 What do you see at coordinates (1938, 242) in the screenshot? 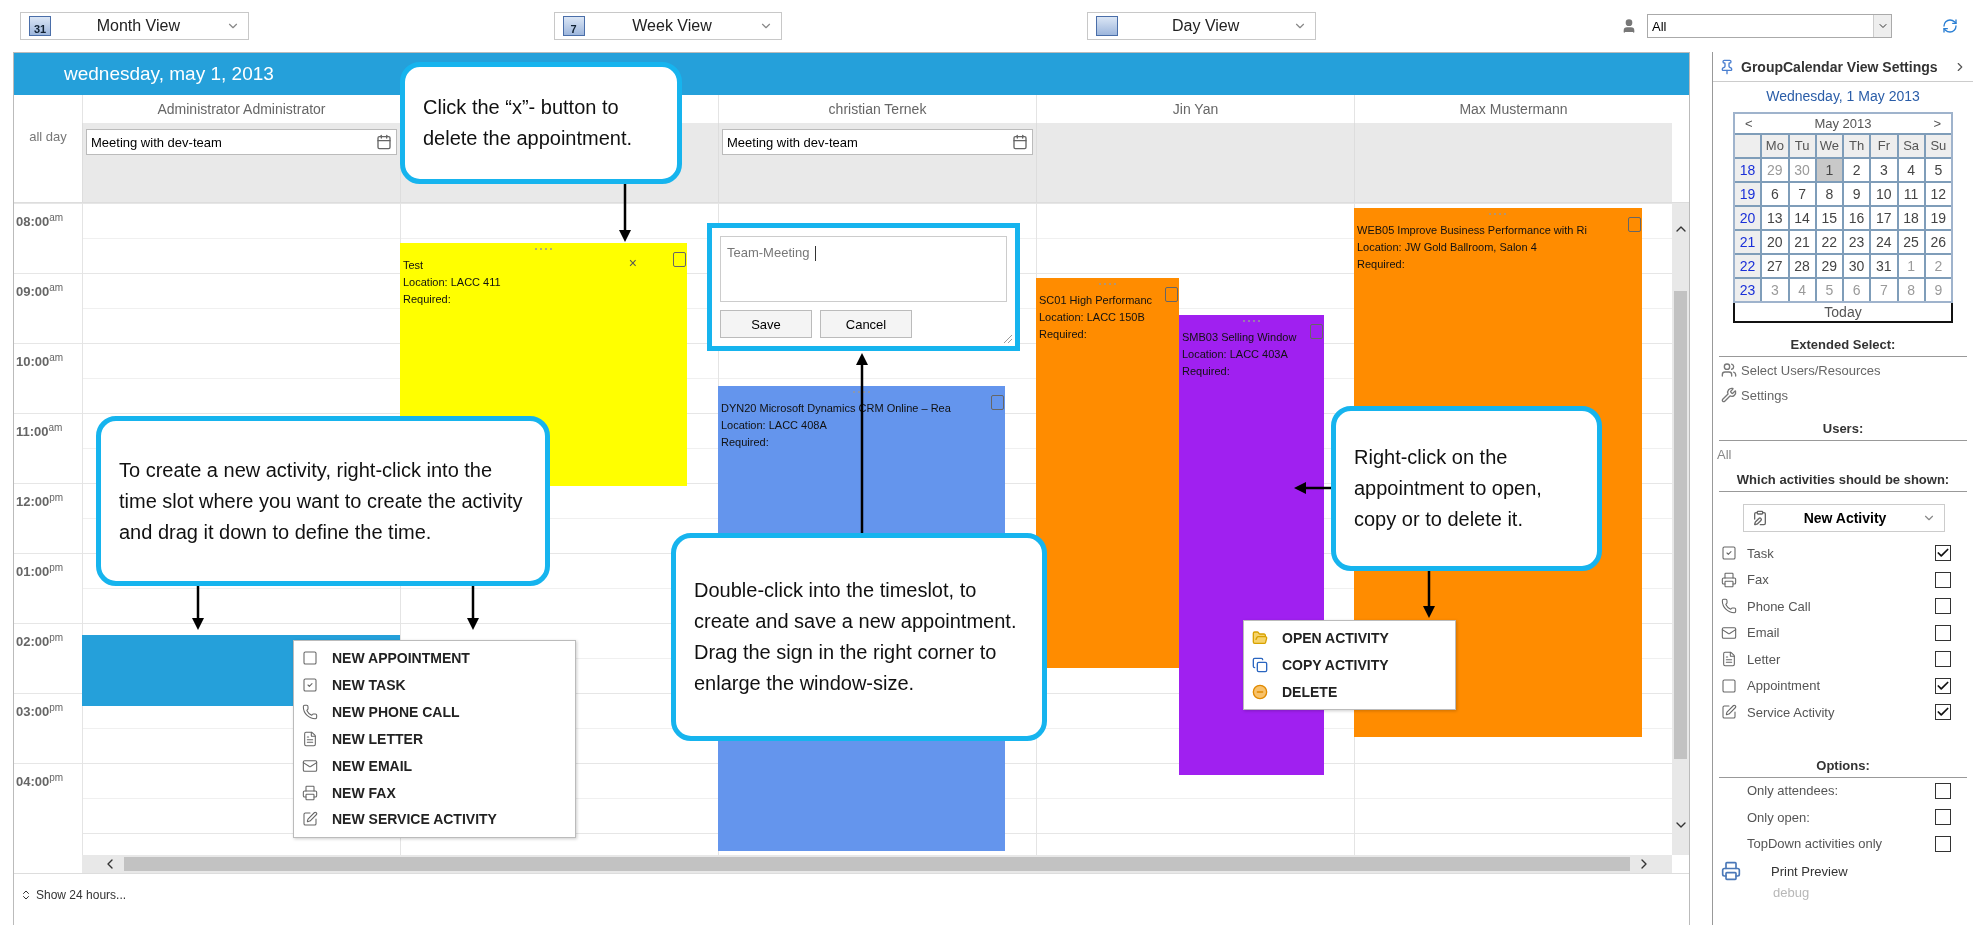
I see `day-cell: 26` at bounding box center [1938, 242].